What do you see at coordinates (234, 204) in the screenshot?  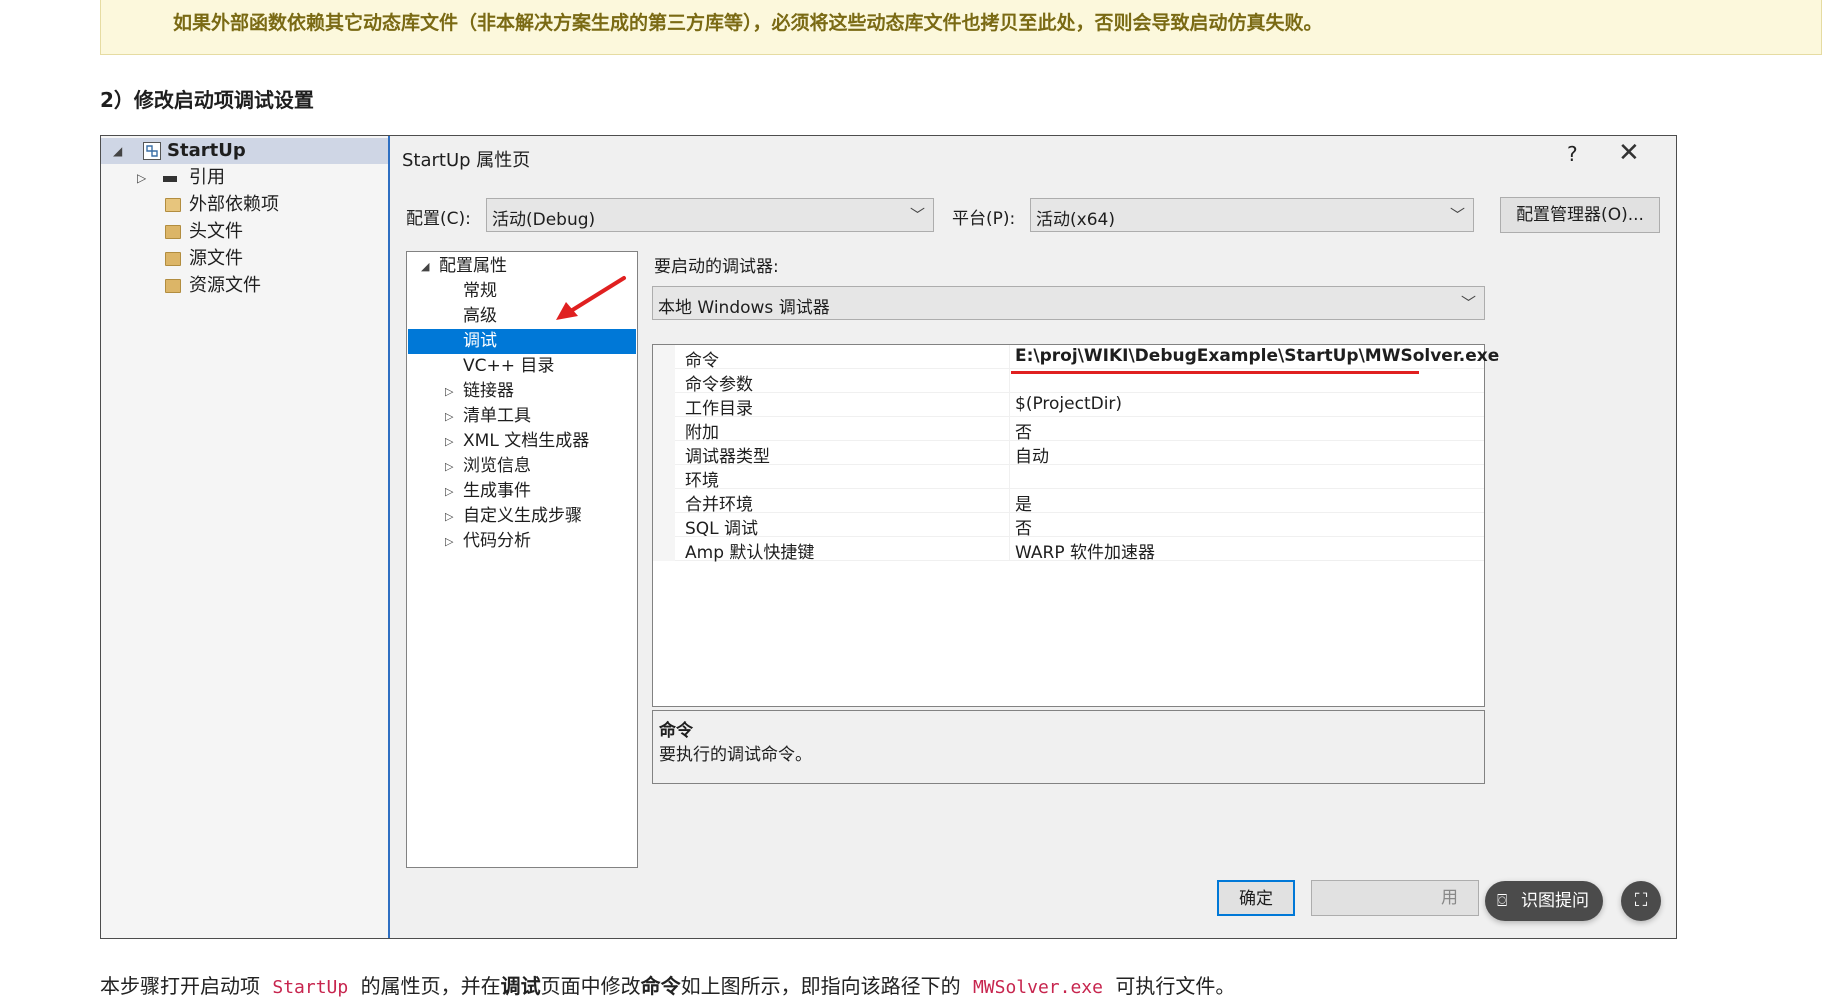 I see `se-item-label: 外部依赖项` at bounding box center [234, 204].